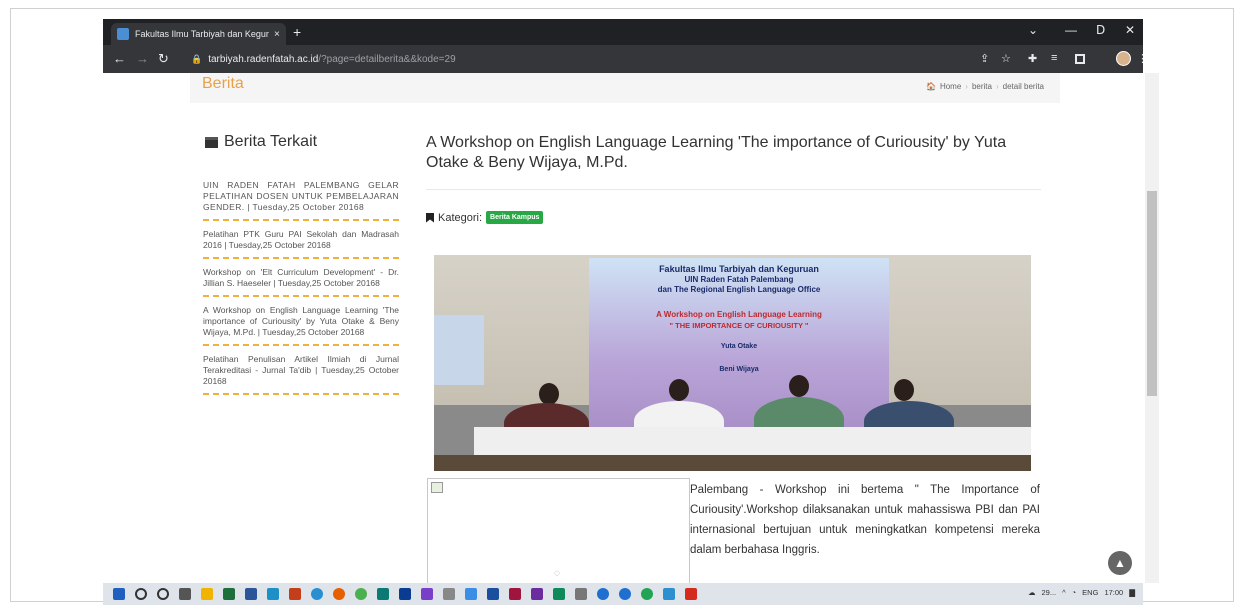 The width and height of the screenshot is (1244, 609). Describe the element at coordinates (295, 594) in the screenshot. I see `powerpoint-icon` at that location.